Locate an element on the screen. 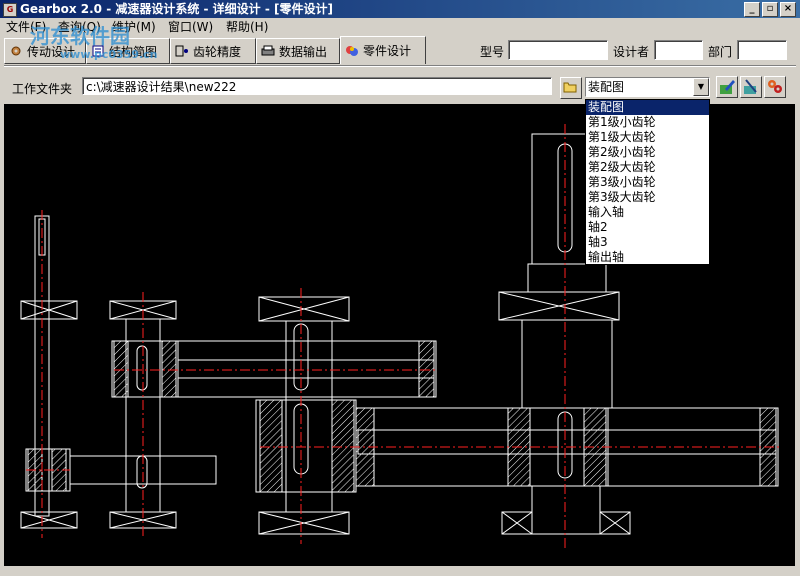 This screenshot has height=576, width=800. settings-button is located at coordinates (775, 87).